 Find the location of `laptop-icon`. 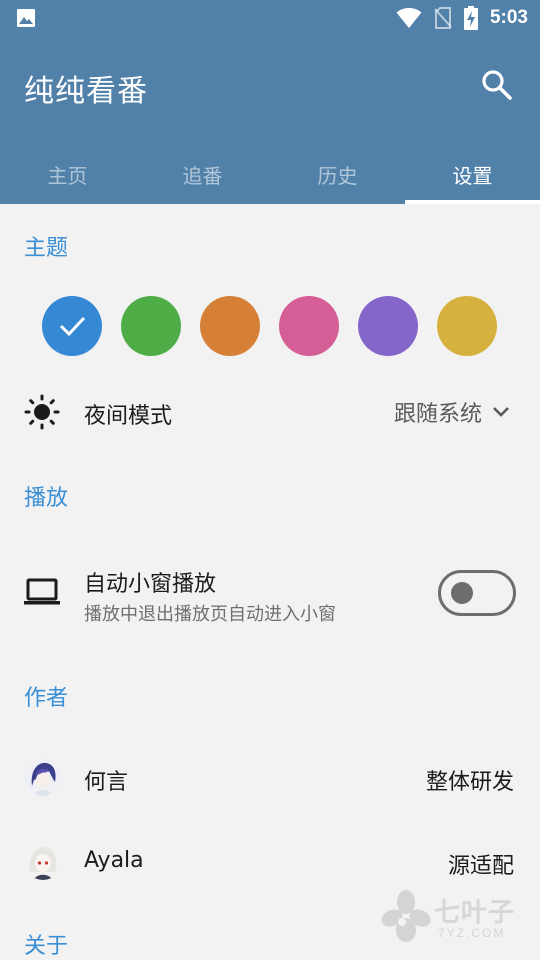

laptop-icon is located at coordinates (42, 591).